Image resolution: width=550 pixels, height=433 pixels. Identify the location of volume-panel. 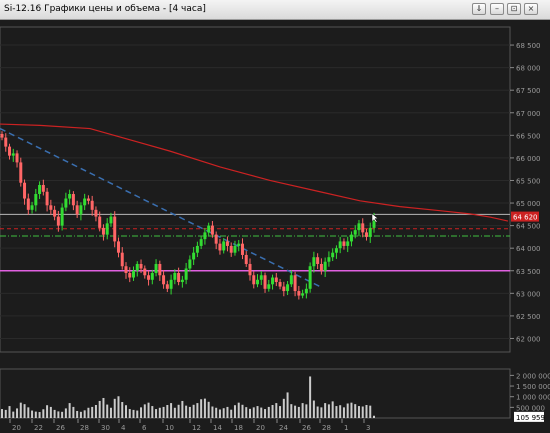
(255, 393).